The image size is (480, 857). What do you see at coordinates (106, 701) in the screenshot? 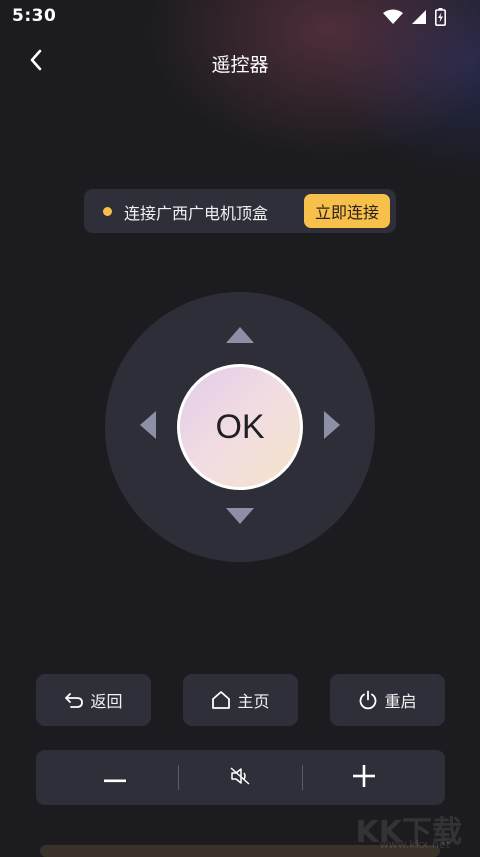
I see `return-label: 返回` at bounding box center [106, 701].